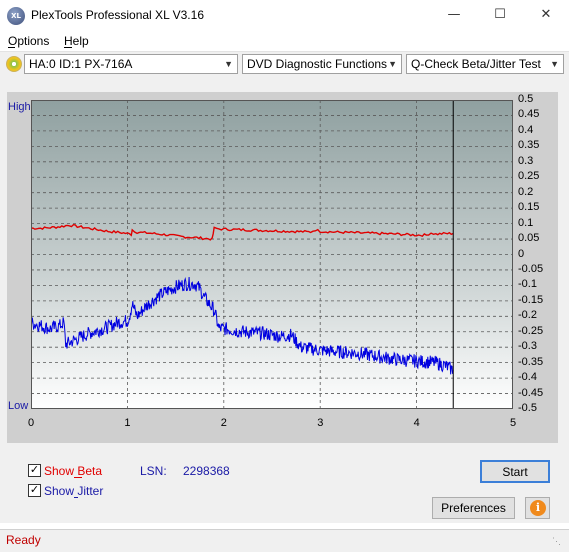  What do you see at coordinates (527, 315) in the screenshot?
I see `y-tick-label: -0.2` at bounding box center [527, 315].